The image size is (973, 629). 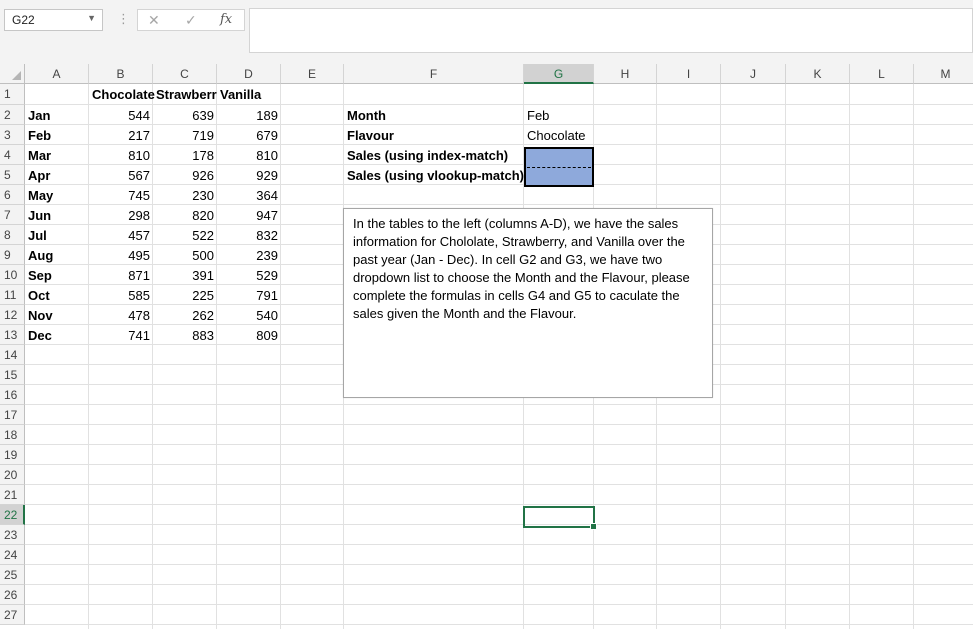 I want to click on cell-header: Strawberr, so click(x=185, y=94).